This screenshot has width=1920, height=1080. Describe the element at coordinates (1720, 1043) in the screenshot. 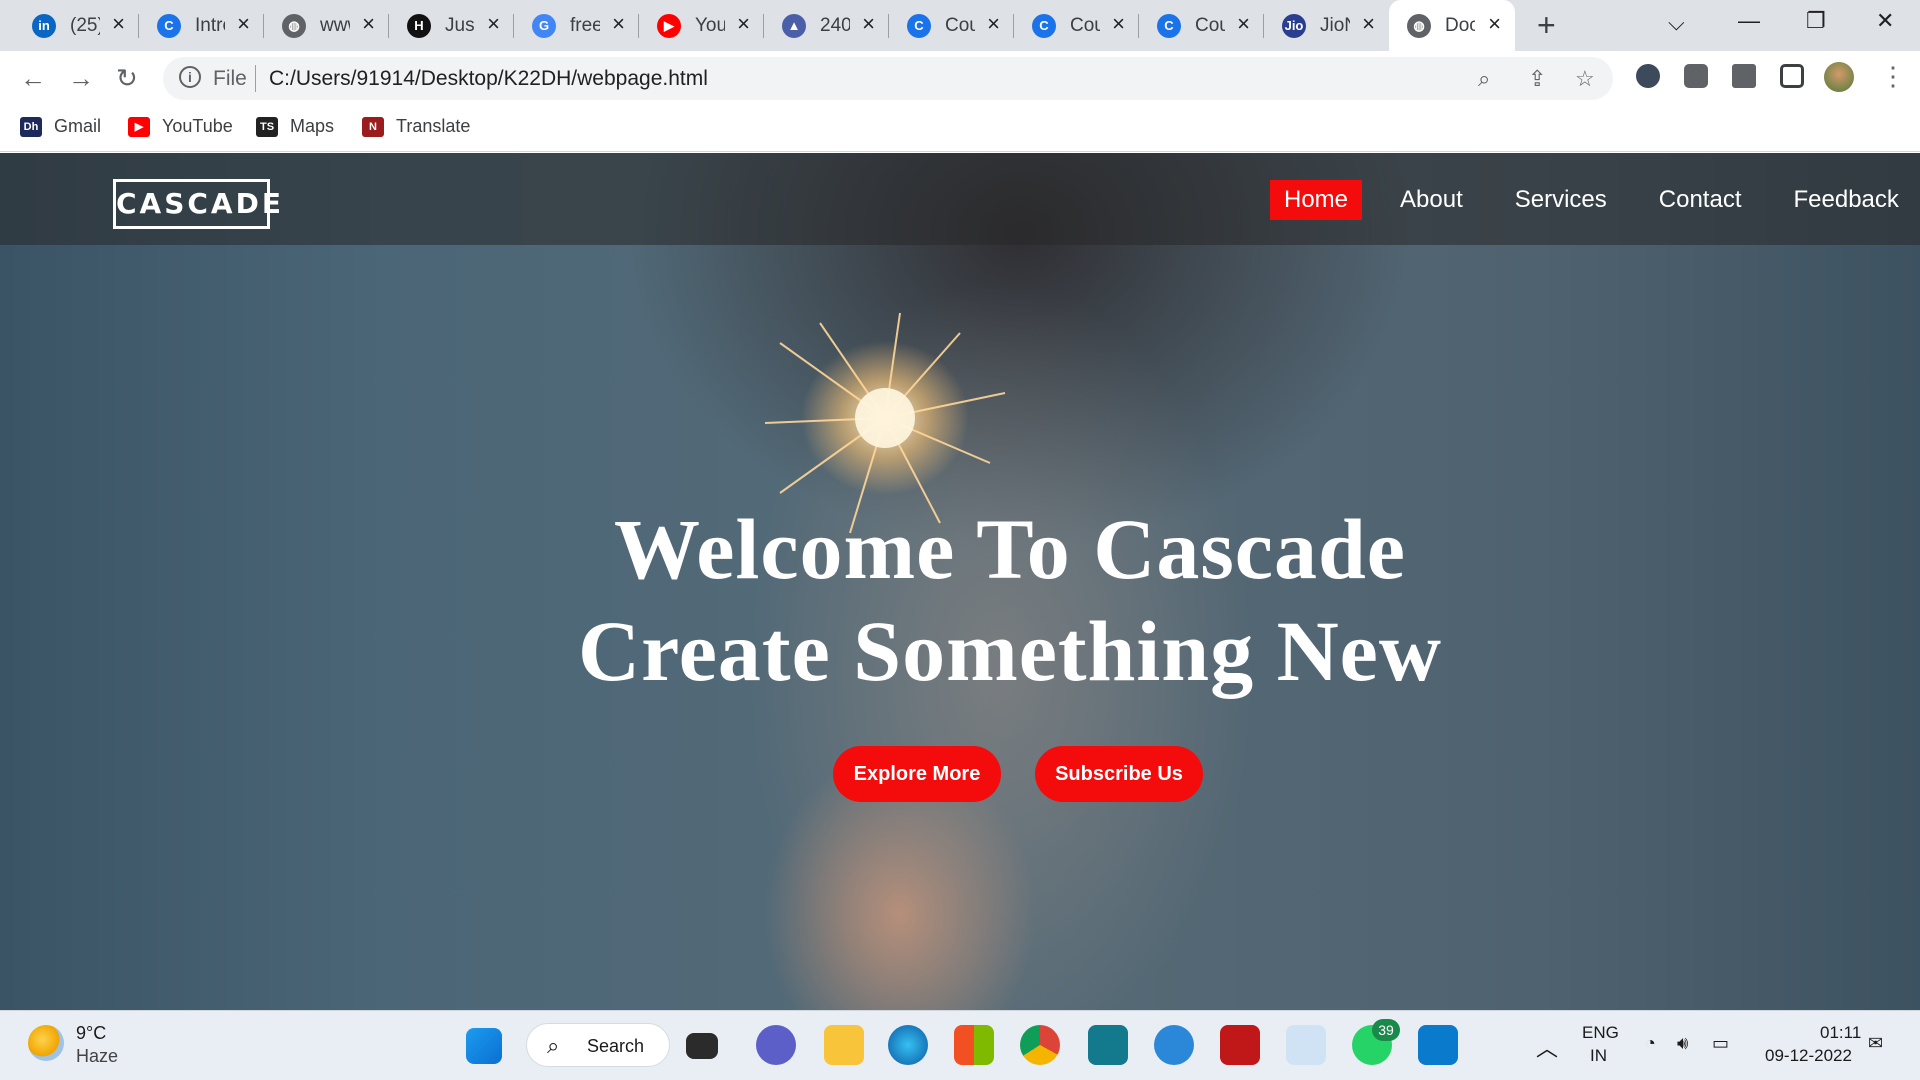

I see `battery-icon: ▭` at that location.